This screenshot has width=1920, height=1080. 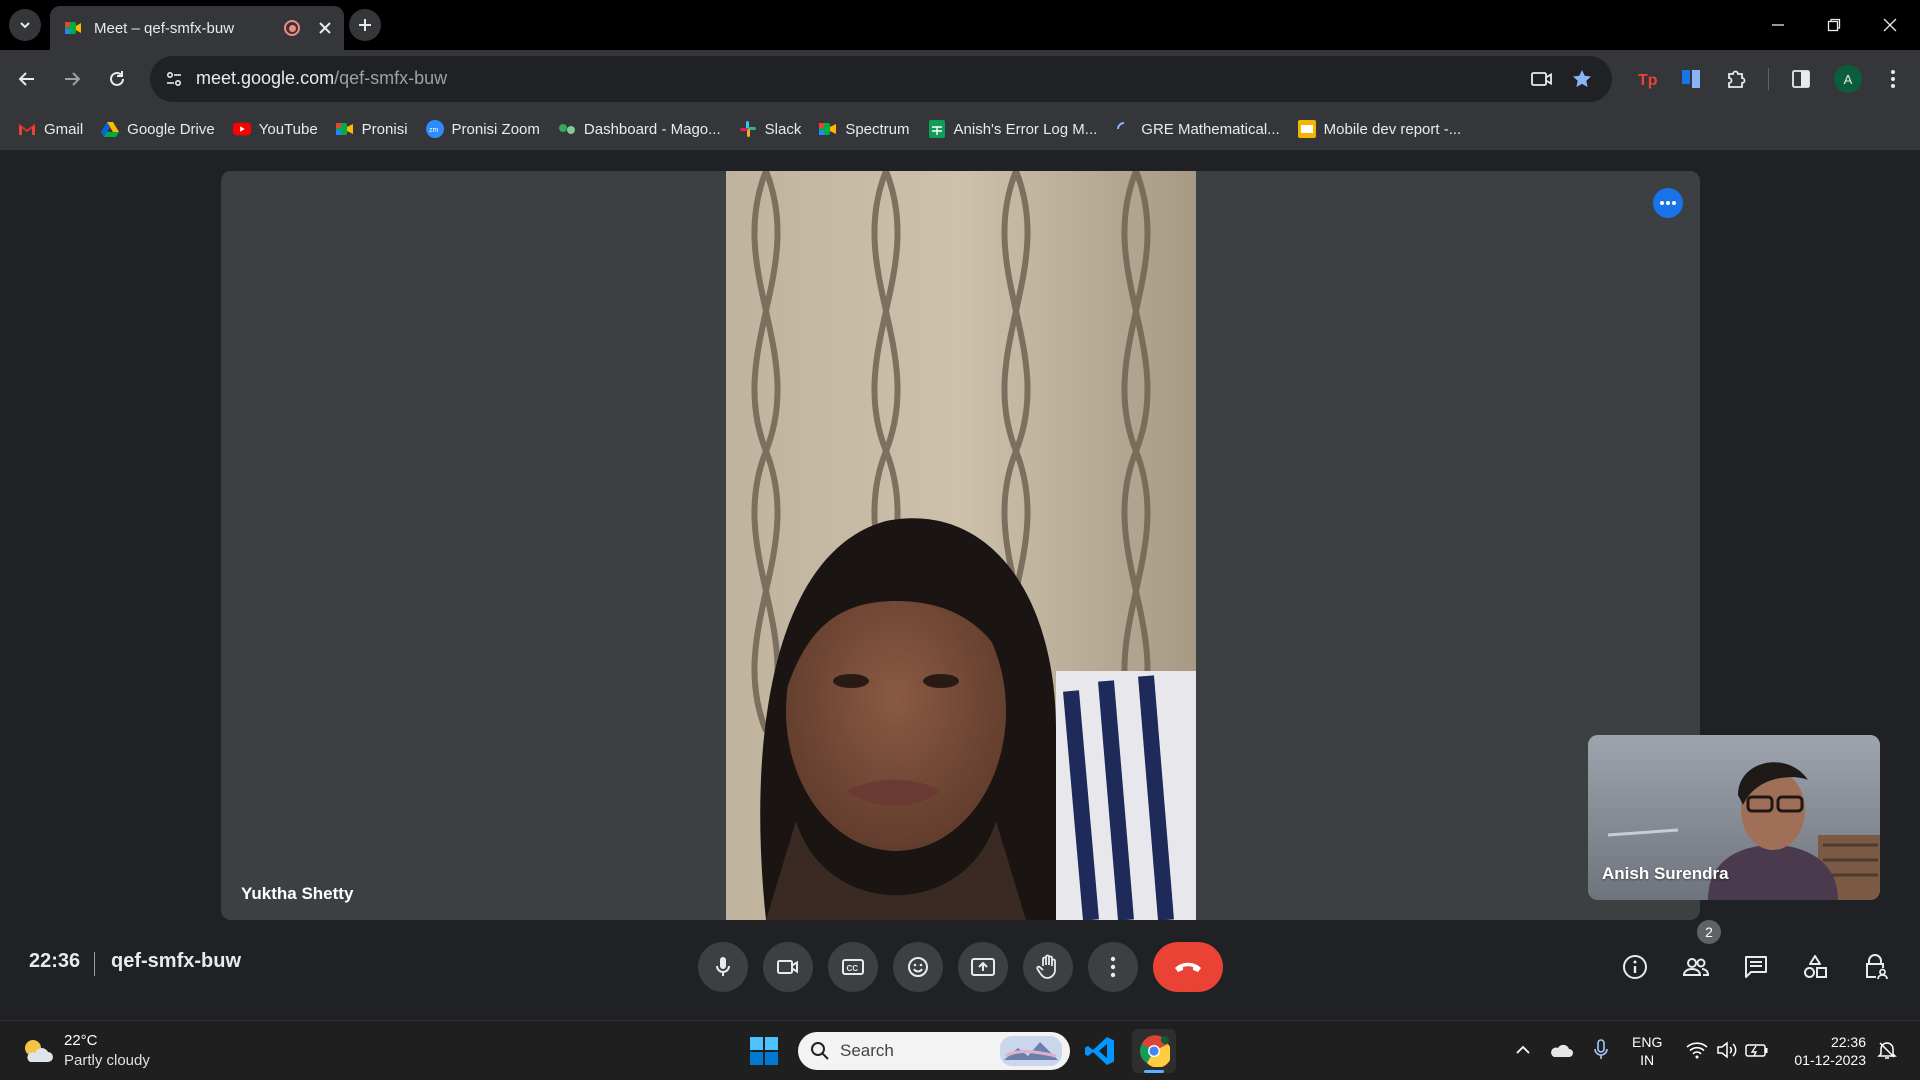 What do you see at coordinates (1601, 1050) in the screenshot?
I see `microphone-tray-icon` at bounding box center [1601, 1050].